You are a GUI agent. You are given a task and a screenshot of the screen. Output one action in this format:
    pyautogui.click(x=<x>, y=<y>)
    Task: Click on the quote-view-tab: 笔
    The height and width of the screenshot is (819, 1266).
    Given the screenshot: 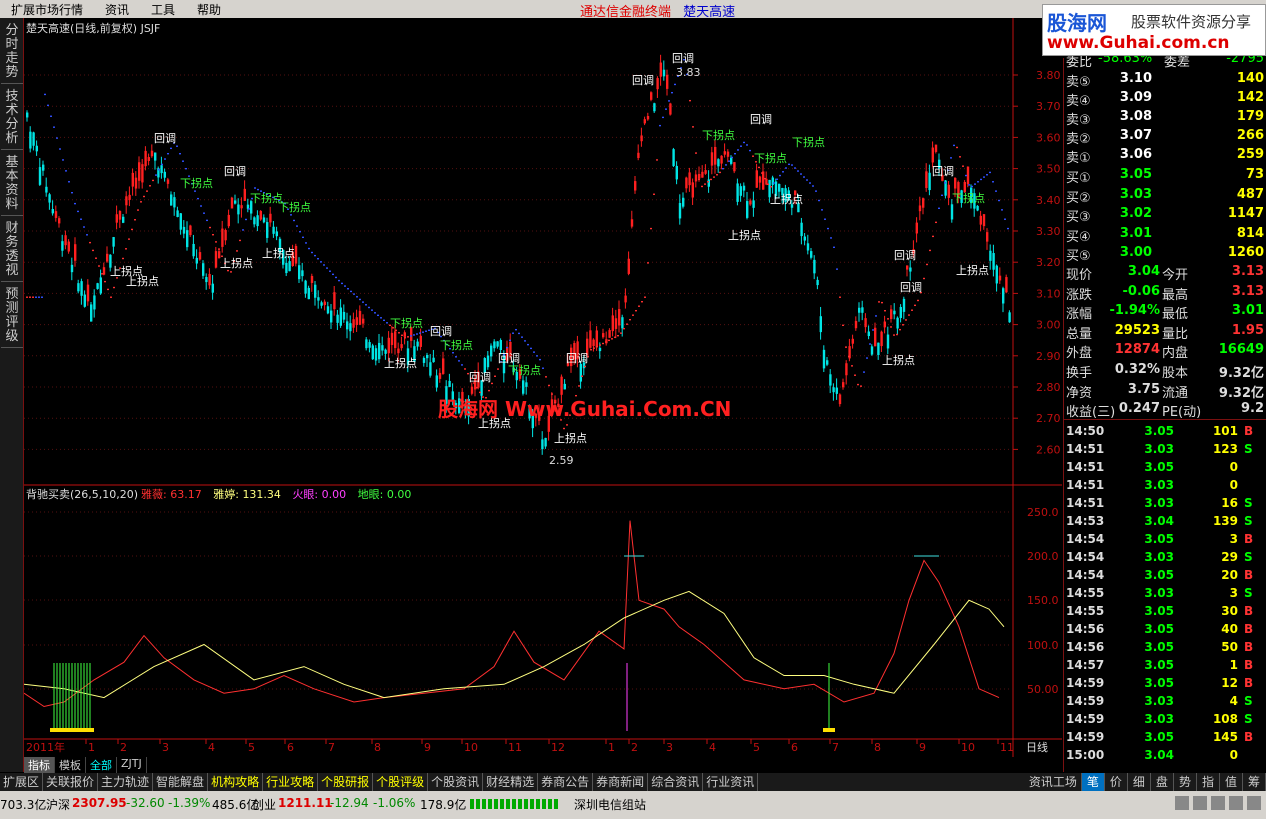 What is the action you would take?
    pyautogui.click(x=1093, y=782)
    